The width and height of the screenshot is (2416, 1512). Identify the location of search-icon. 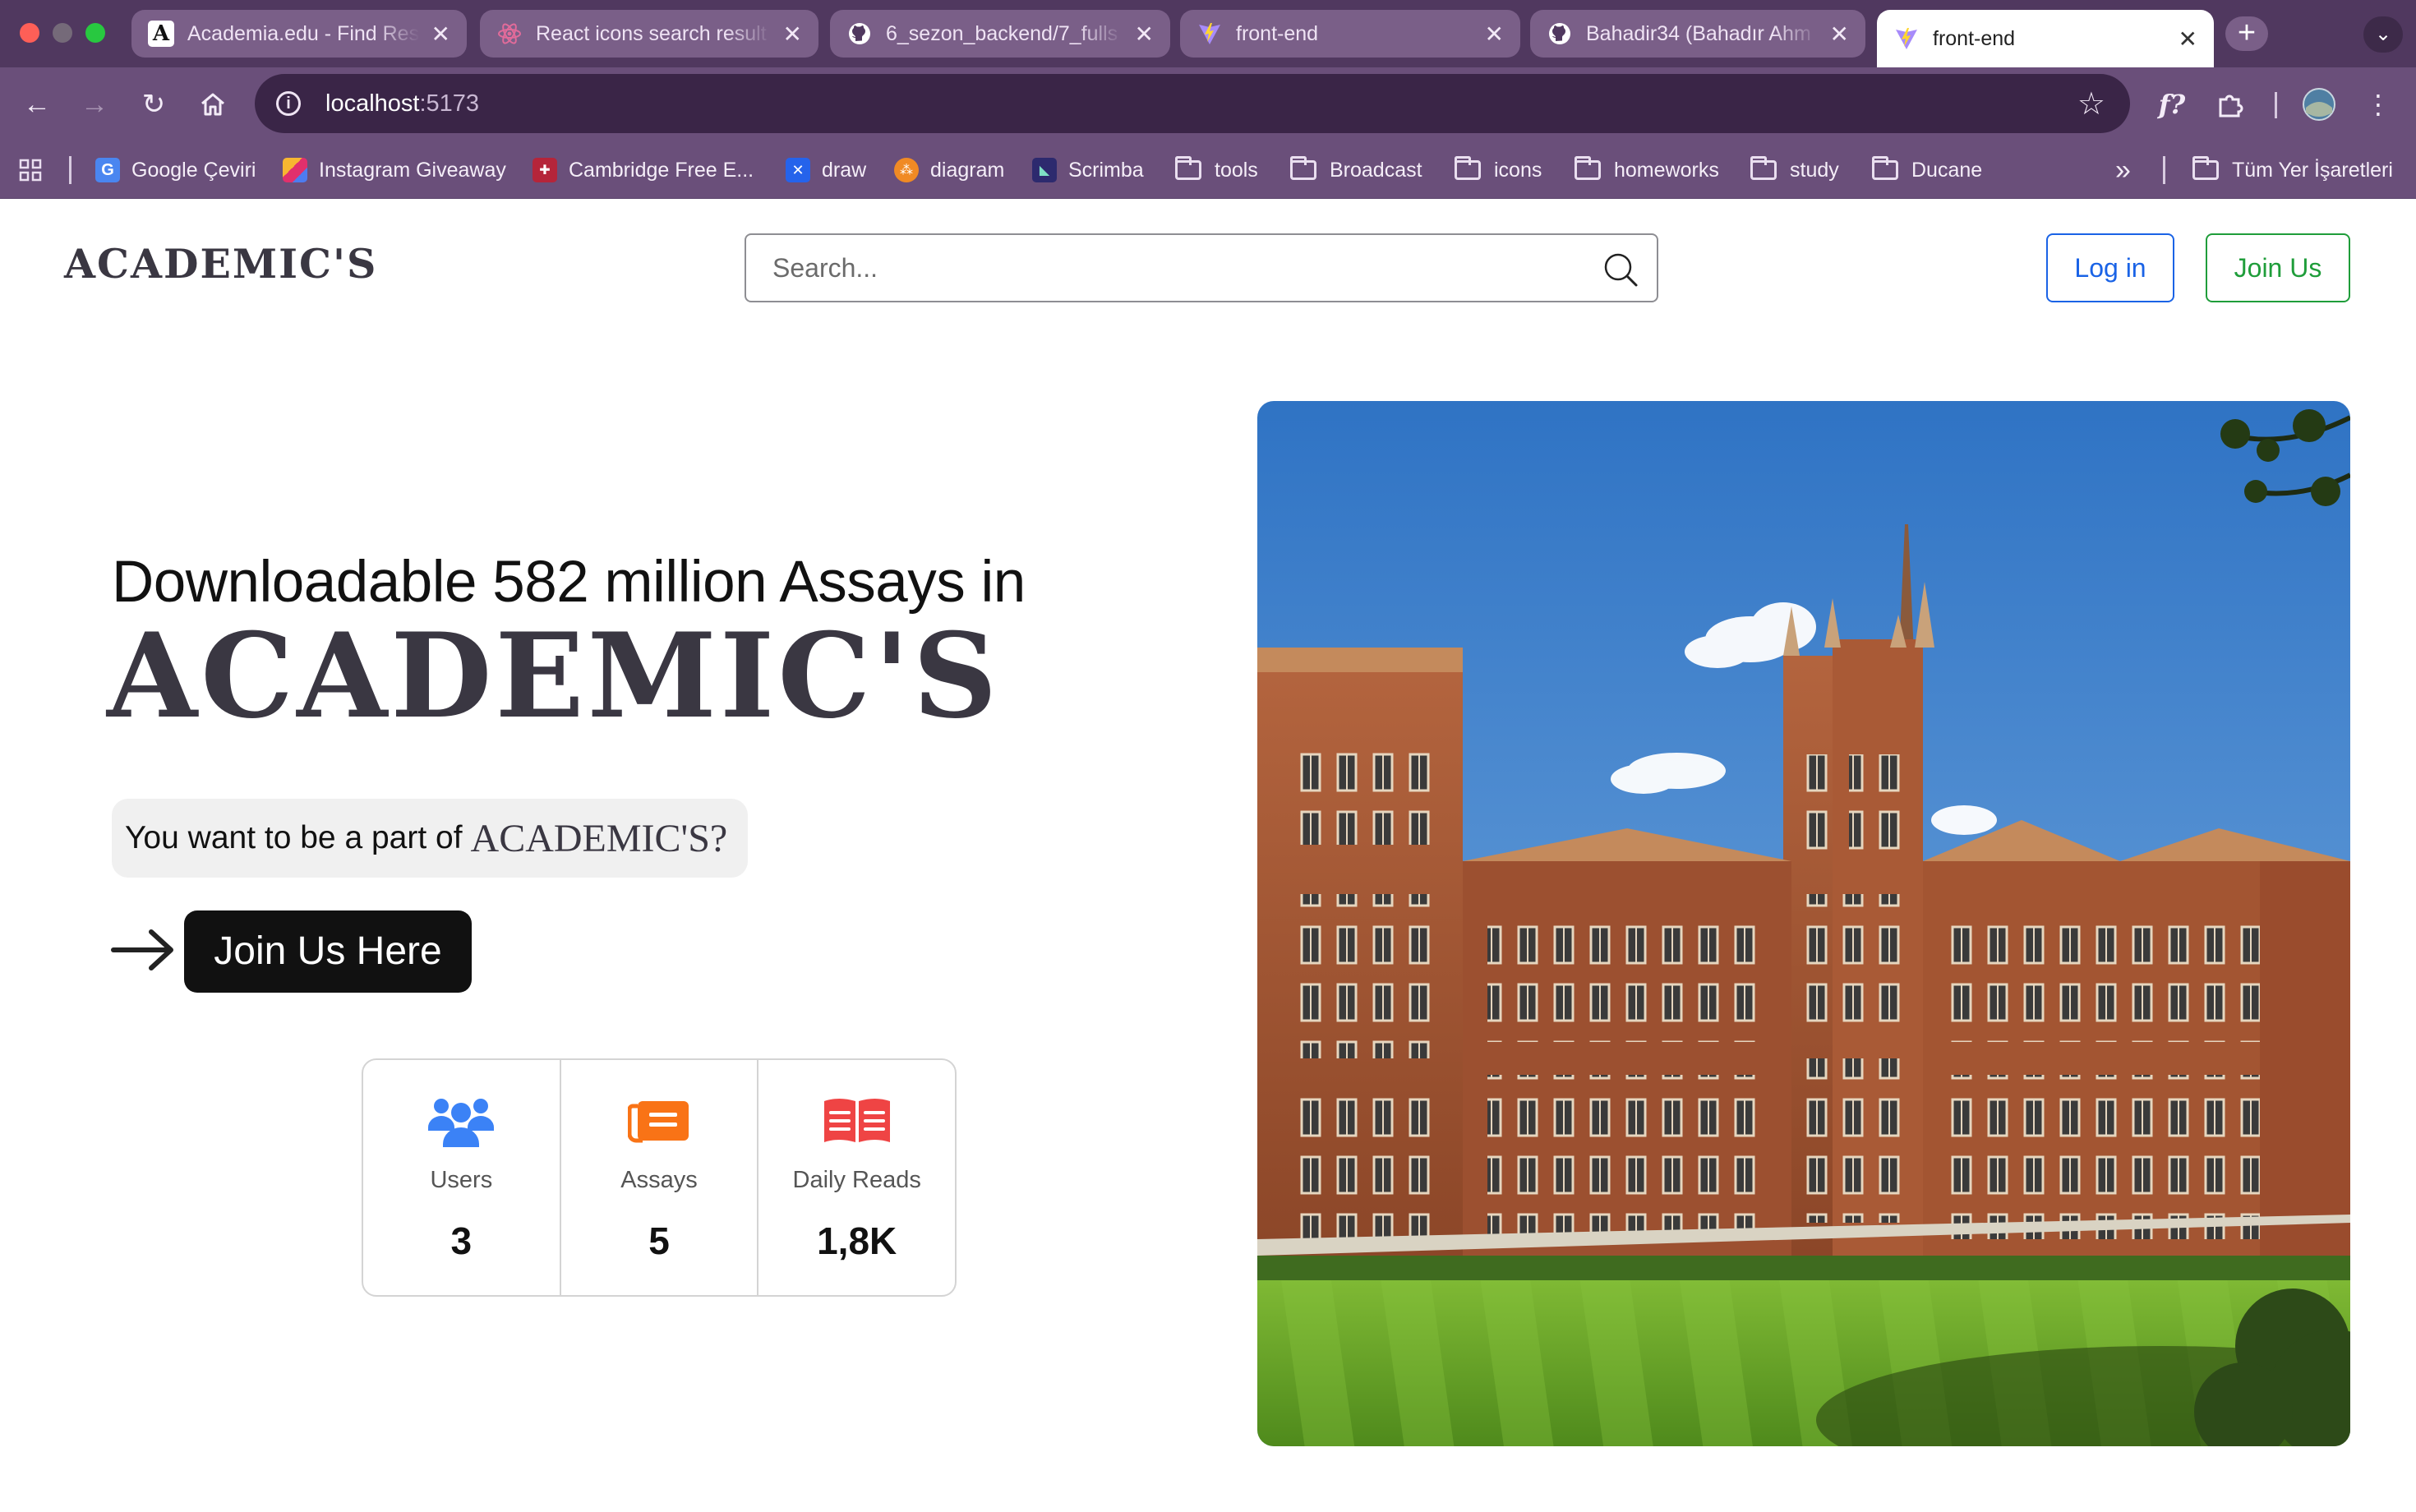
(1620, 270).